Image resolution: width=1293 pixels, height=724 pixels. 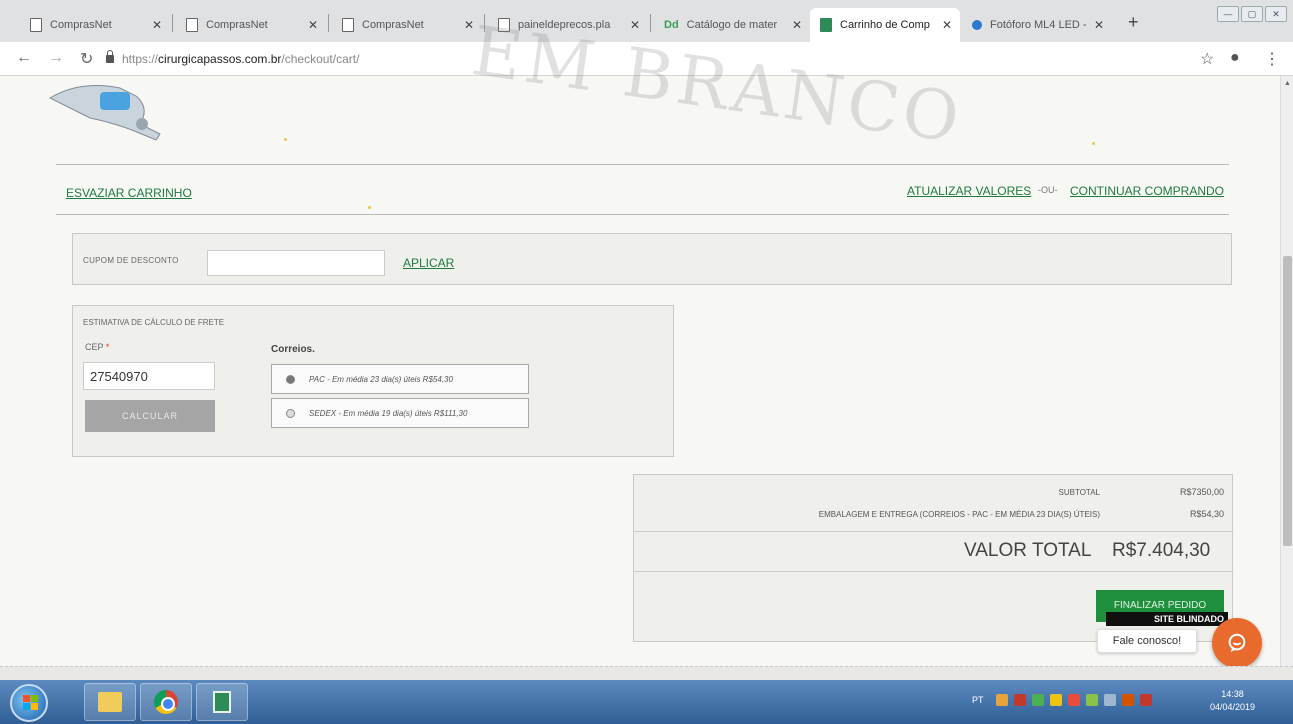 What do you see at coordinates (1272, 59) in the screenshot?
I see `menu-dots-icon: ⋮` at bounding box center [1272, 59].